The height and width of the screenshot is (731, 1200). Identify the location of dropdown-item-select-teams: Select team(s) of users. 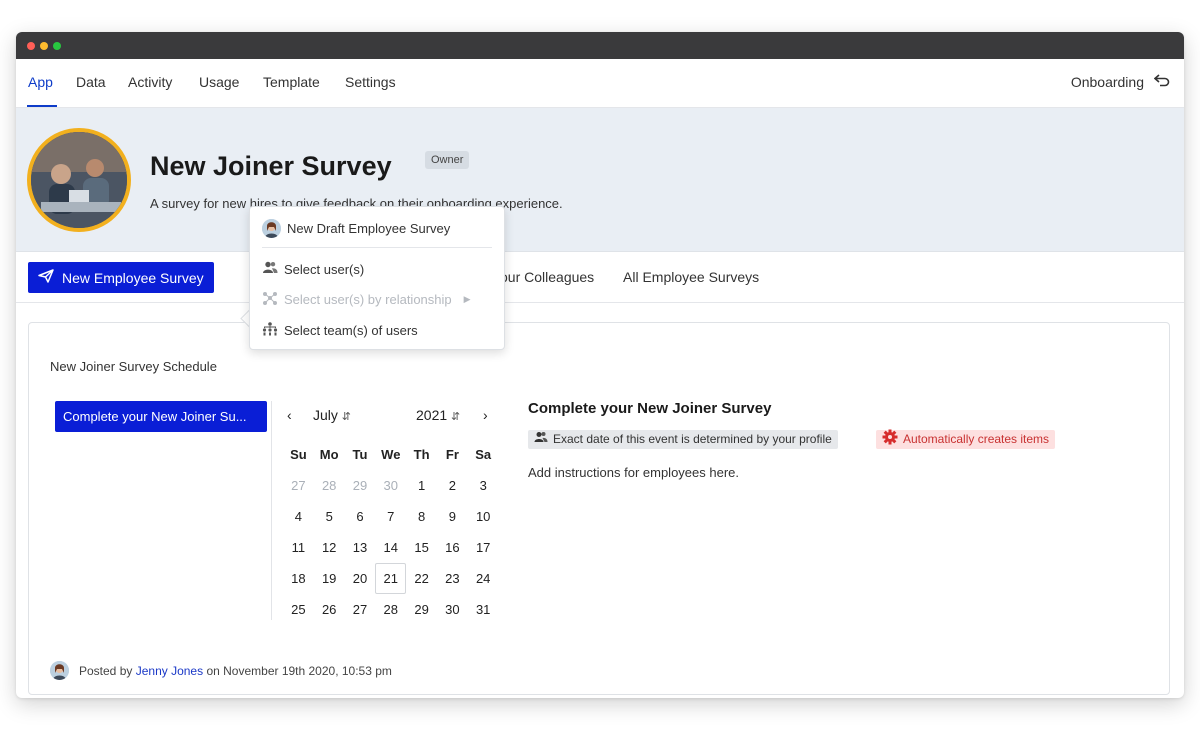
(340, 330).